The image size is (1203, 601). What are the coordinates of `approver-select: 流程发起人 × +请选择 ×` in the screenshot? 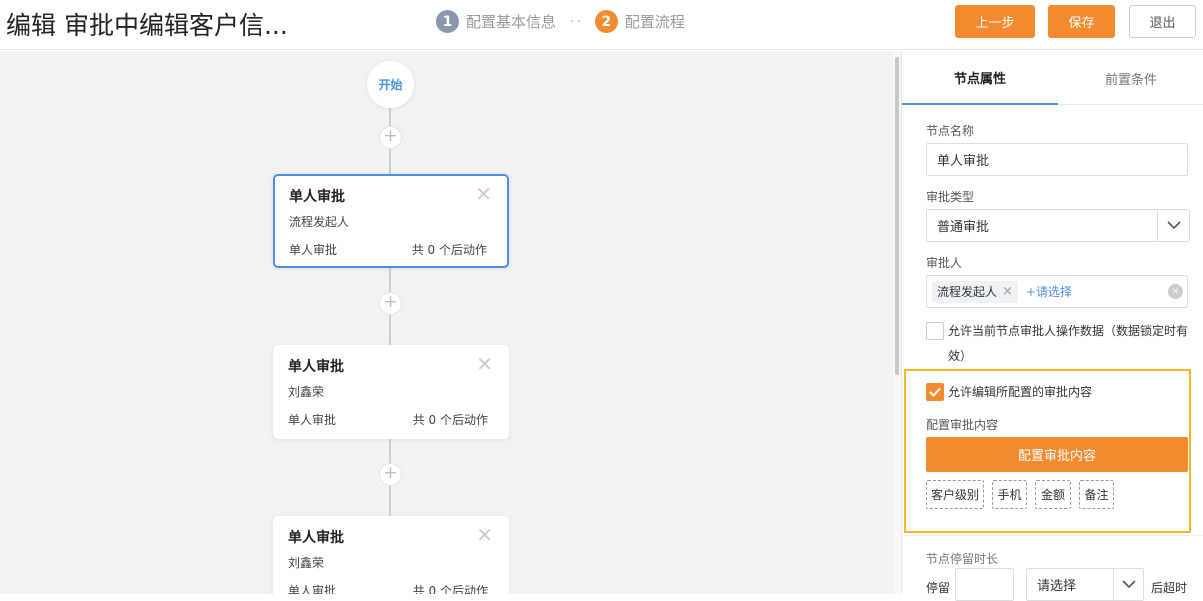 It's located at (1057, 291).